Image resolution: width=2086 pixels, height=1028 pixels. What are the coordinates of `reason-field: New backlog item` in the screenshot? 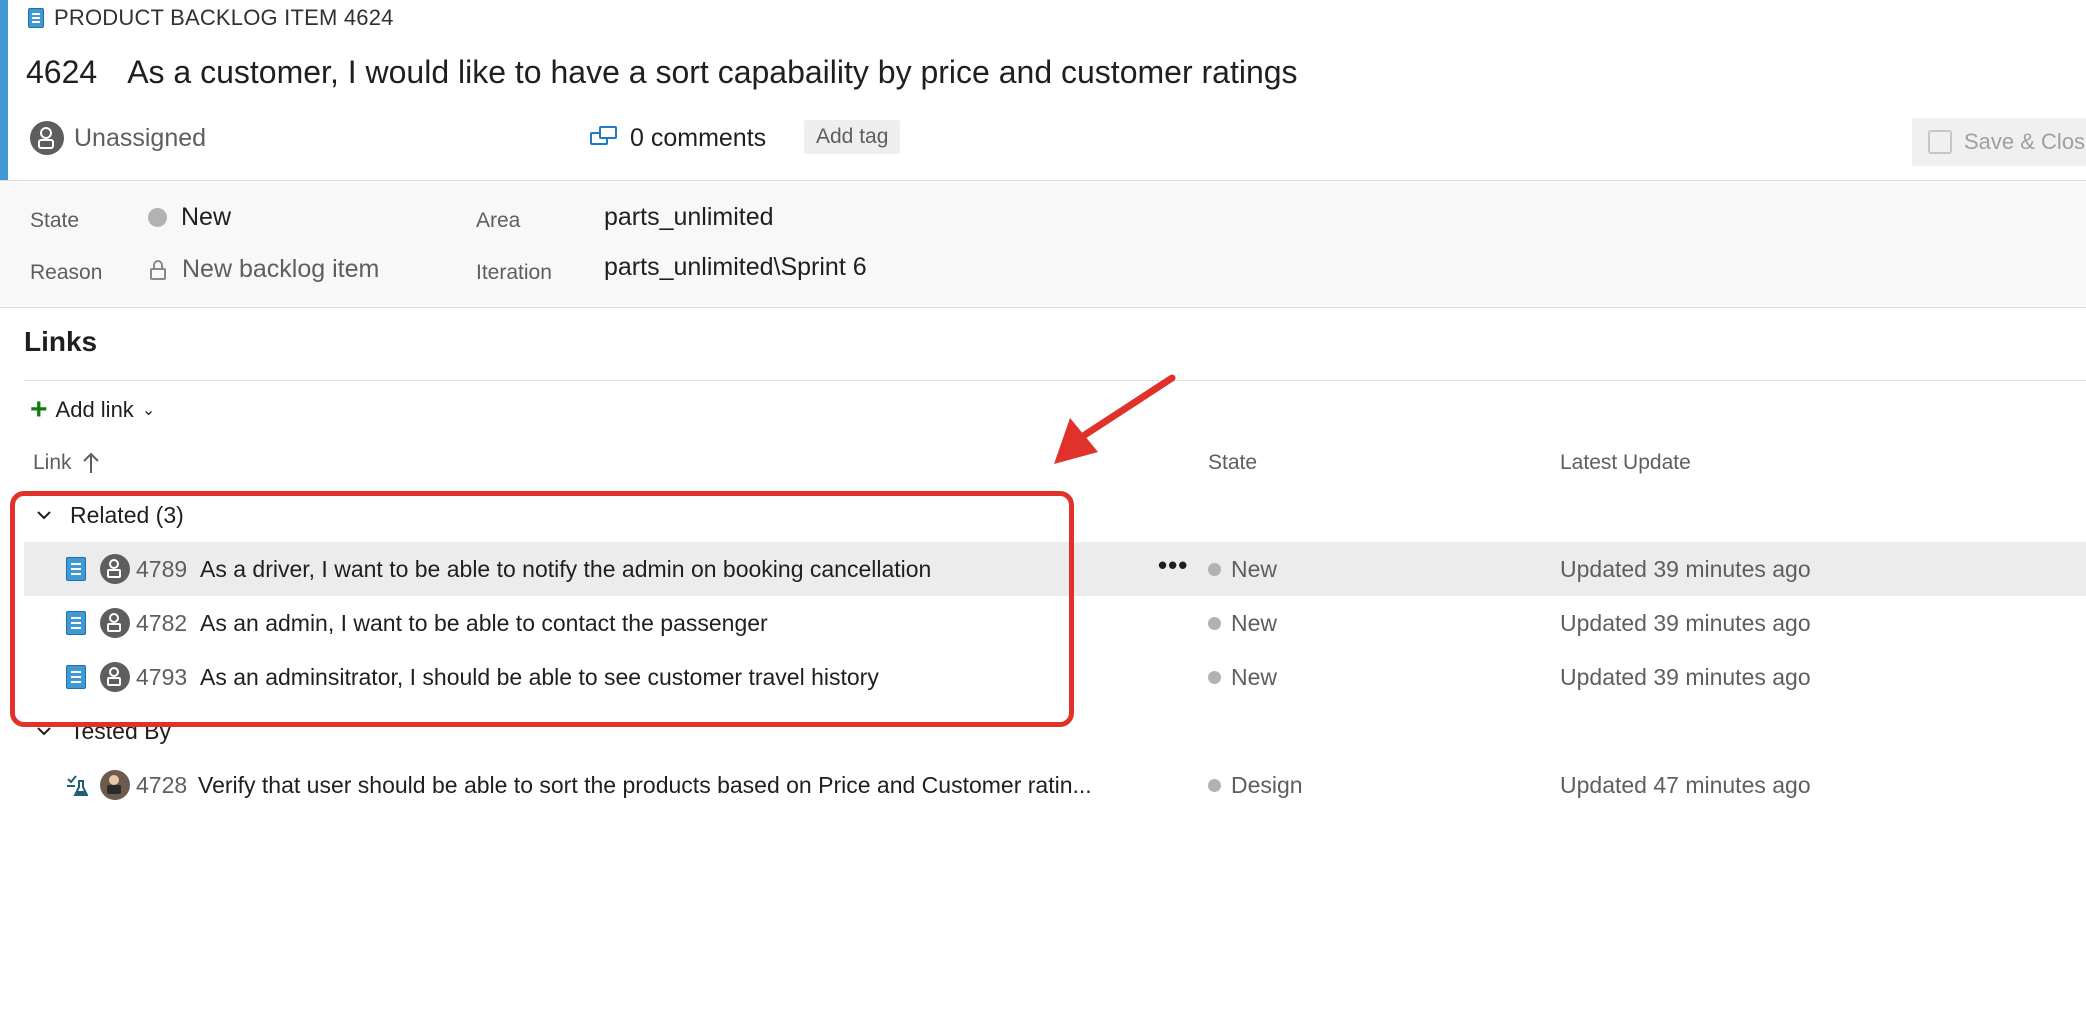 It's located at (264, 269).